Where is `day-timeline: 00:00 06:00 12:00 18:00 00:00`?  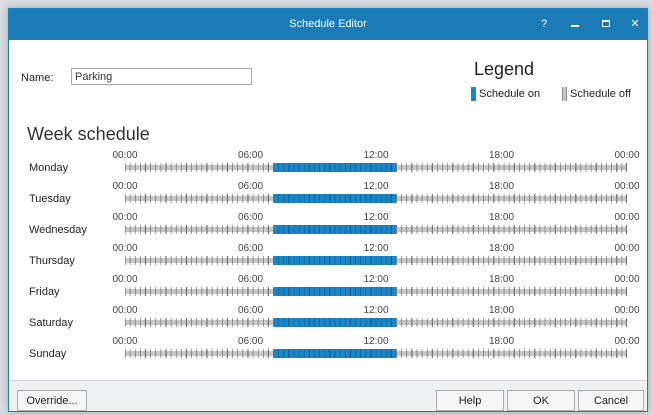
day-timeline: 00:00 06:00 12:00 18:00 00:00 is located at coordinates (376, 193).